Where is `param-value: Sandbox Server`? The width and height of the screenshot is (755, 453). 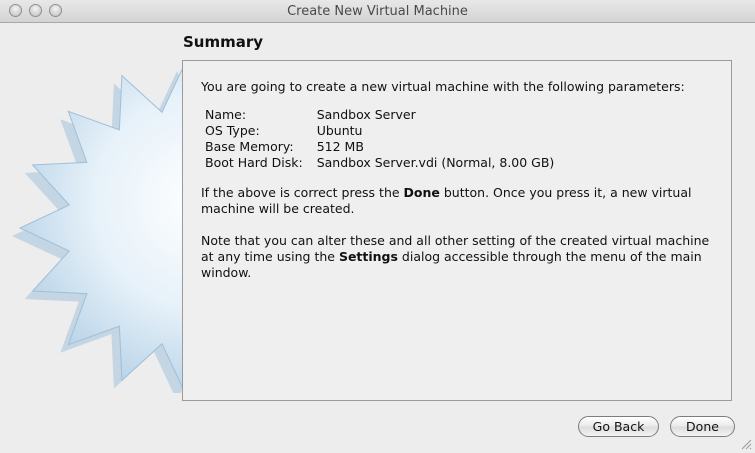
param-value: Sandbox Server is located at coordinates (366, 114).